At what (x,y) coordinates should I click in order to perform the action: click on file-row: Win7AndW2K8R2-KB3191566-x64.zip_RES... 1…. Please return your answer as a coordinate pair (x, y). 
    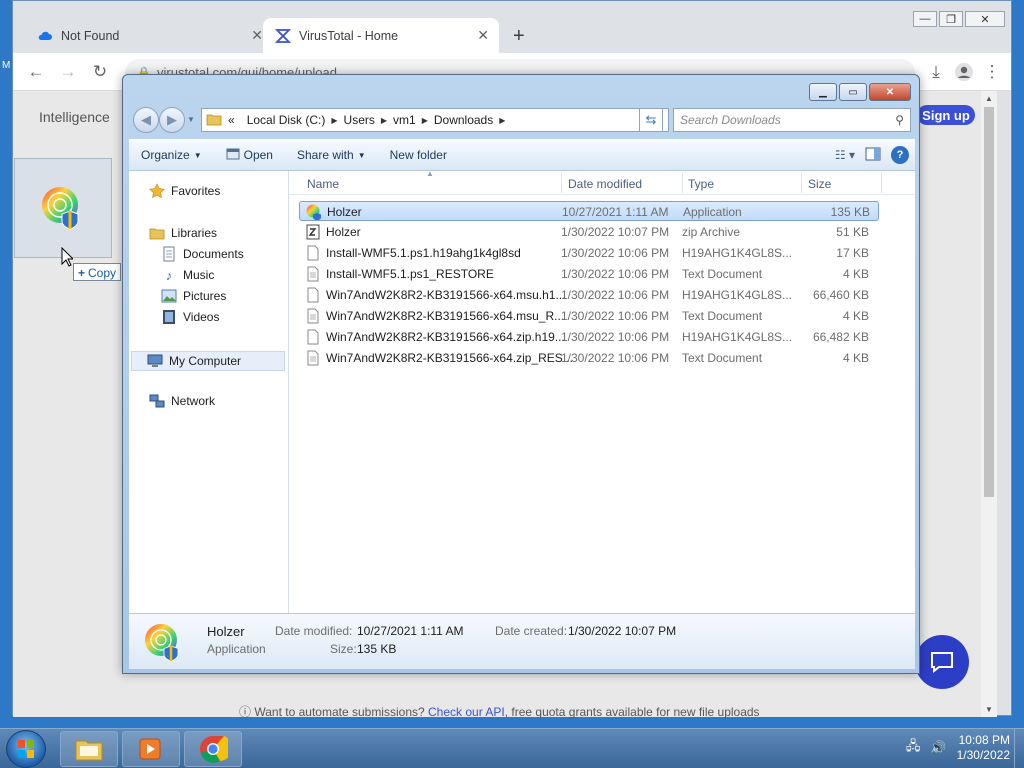
    Looking at the image, I should click on (589, 358).